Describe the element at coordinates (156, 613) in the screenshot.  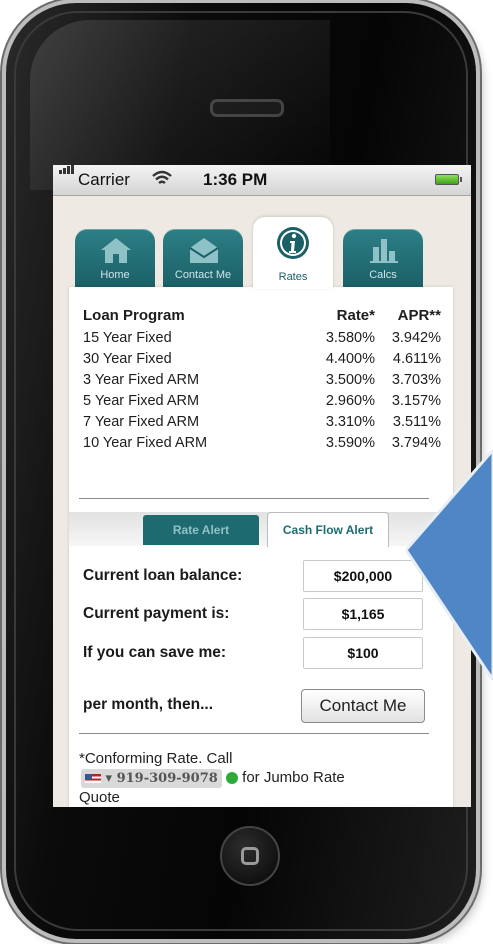
I see `payment-label: Current payment is:` at that location.